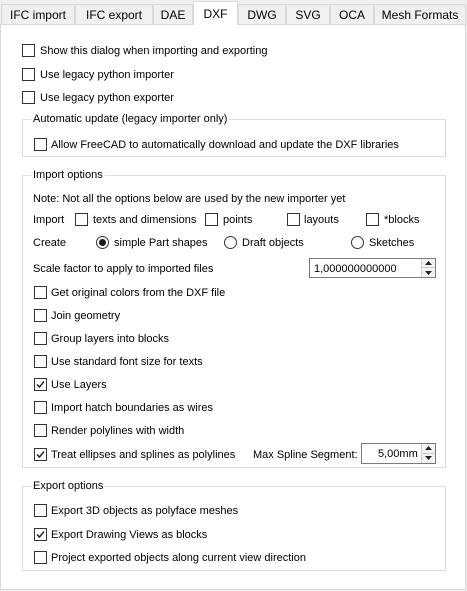  What do you see at coordinates (40, 315) in the screenshot?
I see `join-geometry-checkbox` at bounding box center [40, 315].